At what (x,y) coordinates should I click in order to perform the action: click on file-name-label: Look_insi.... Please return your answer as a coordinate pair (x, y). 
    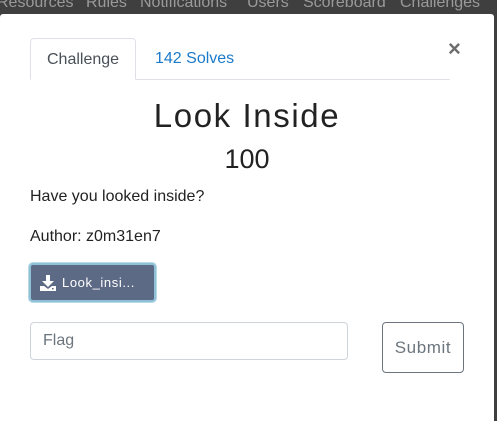
    Looking at the image, I should click on (98, 282).